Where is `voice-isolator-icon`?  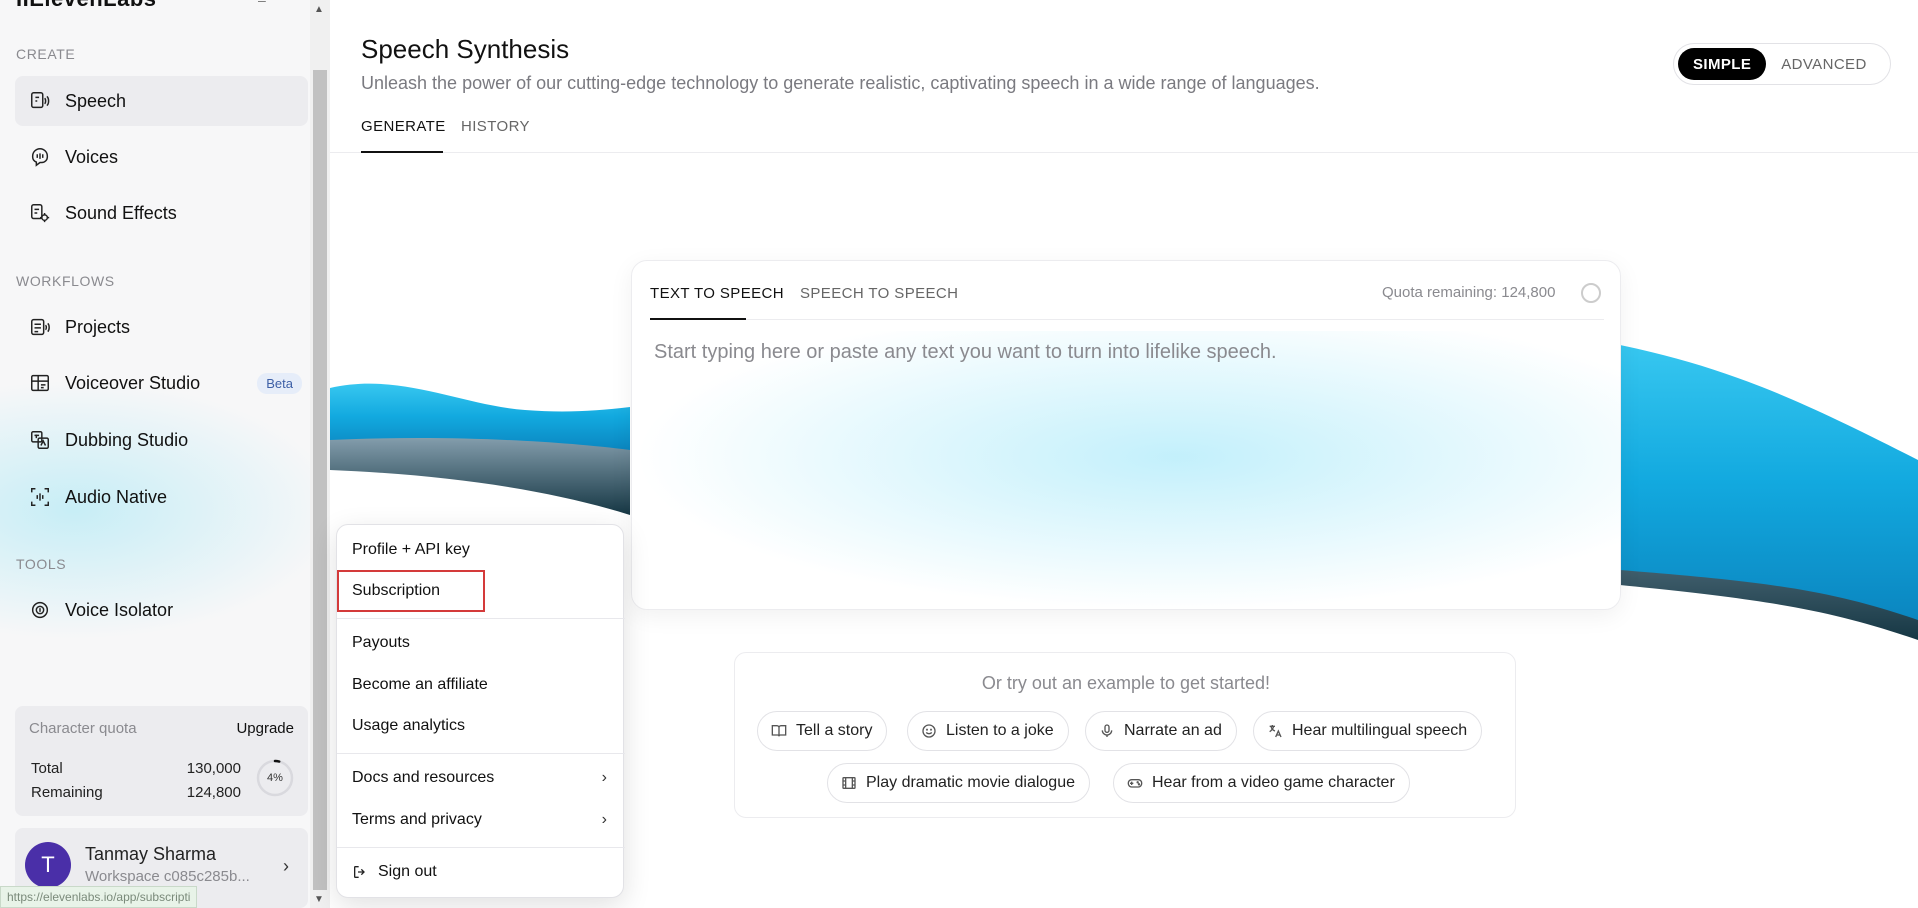
voice-isolator-icon is located at coordinates (40, 610).